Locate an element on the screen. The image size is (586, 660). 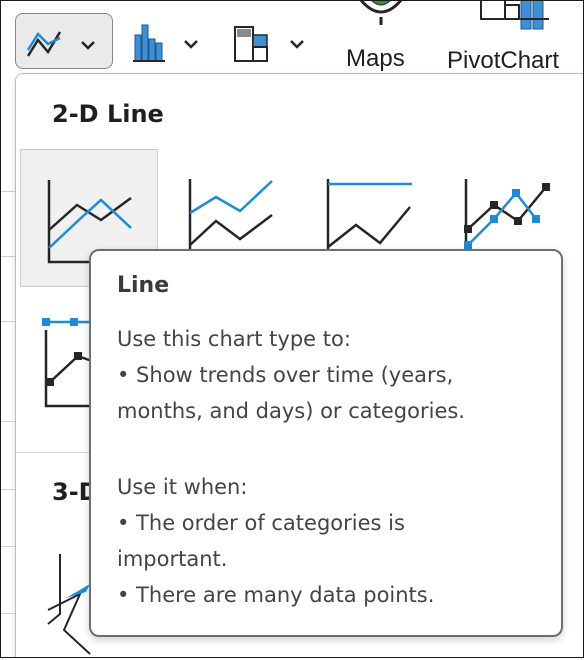
column-chart-button is located at coordinates (168, 41).